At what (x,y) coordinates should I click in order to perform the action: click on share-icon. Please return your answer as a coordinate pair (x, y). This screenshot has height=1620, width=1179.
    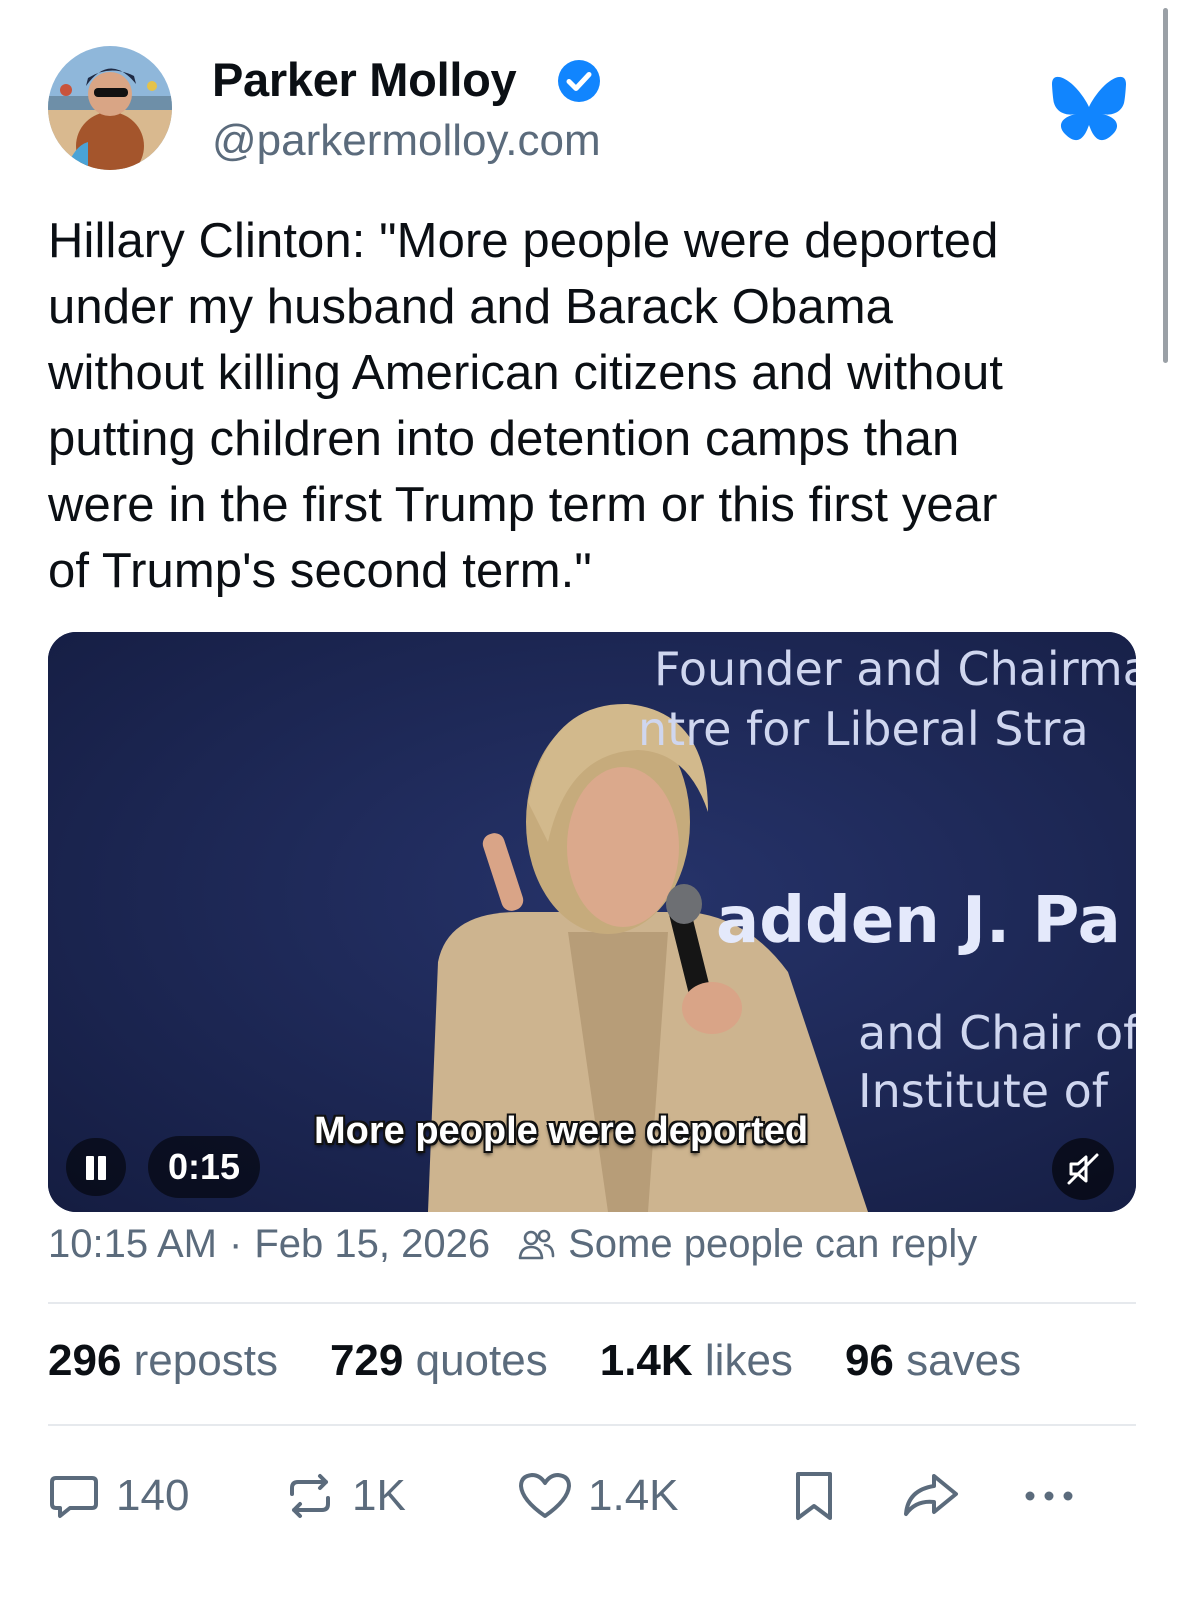
    Looking at the image, I should click on (931, 1495).